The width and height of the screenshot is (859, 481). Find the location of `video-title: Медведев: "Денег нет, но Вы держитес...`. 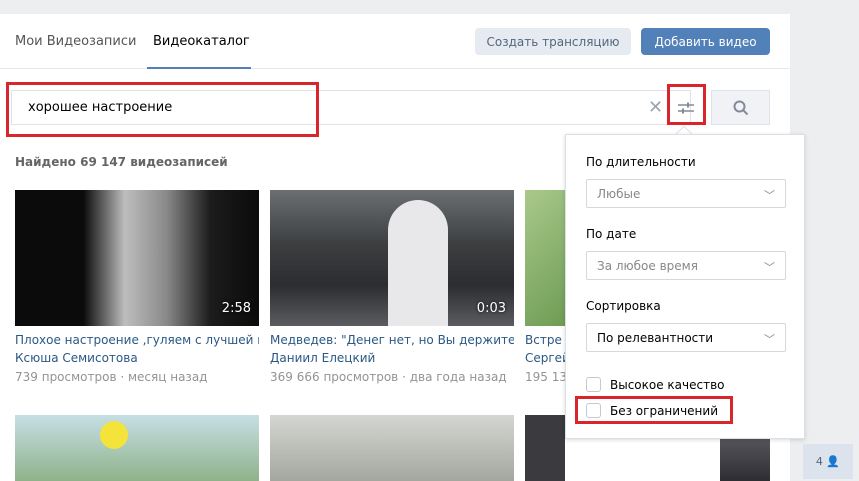

video-title: Медведев: "Денег нет, но Вы держитес... is located at coordinates (392, 340).